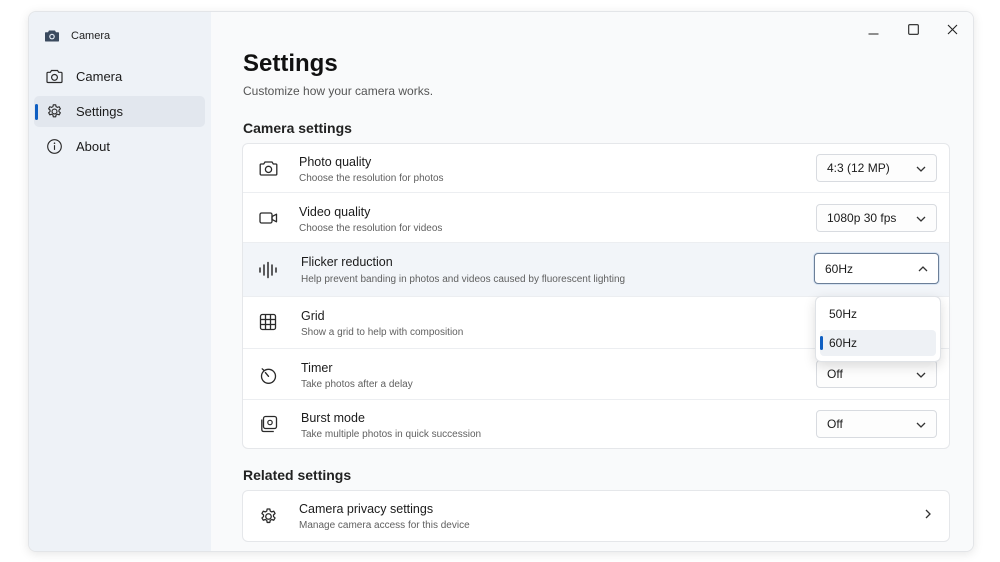 The height and width of the screenshot is (562, 1000). Describe the element at coordinates (878, 329) in the screenshot. I see `flicker-reduction-dropdown: 50Hz 60Hz` at that location.